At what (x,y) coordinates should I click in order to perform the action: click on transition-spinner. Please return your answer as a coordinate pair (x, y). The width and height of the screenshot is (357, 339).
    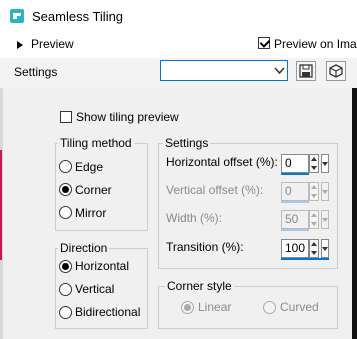
    Looking at the image, I should click on (314, 248).